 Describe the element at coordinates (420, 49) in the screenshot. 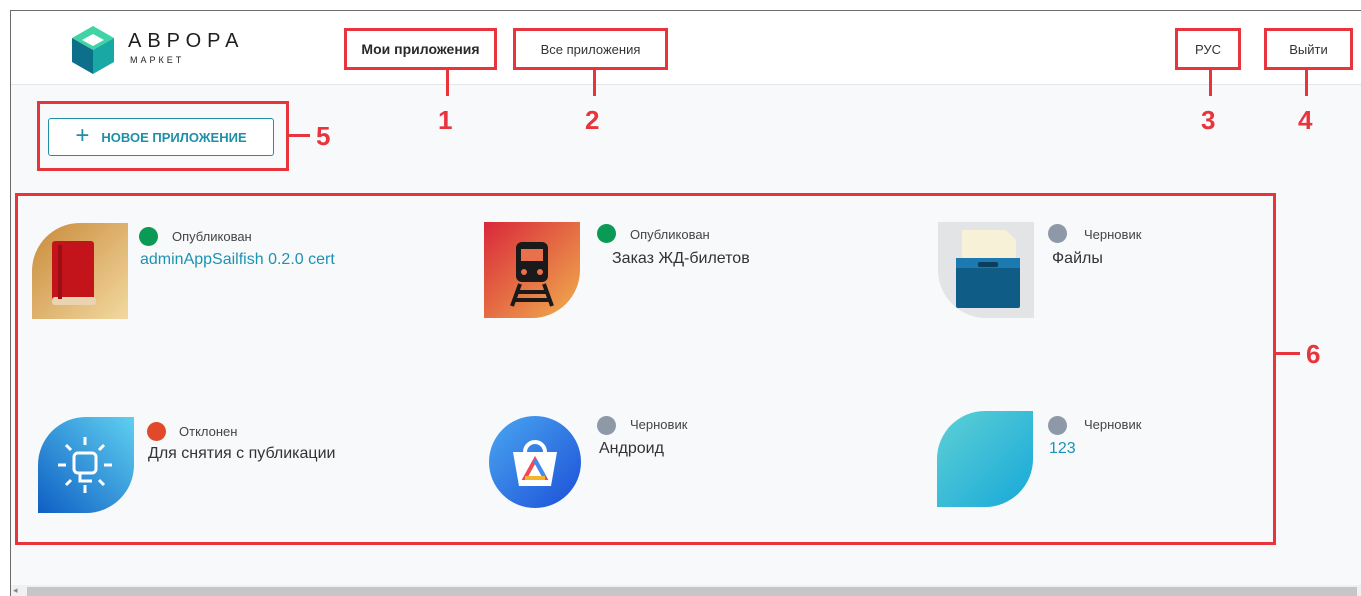

I see `nav-my-apps: Мои приложения` at that location.